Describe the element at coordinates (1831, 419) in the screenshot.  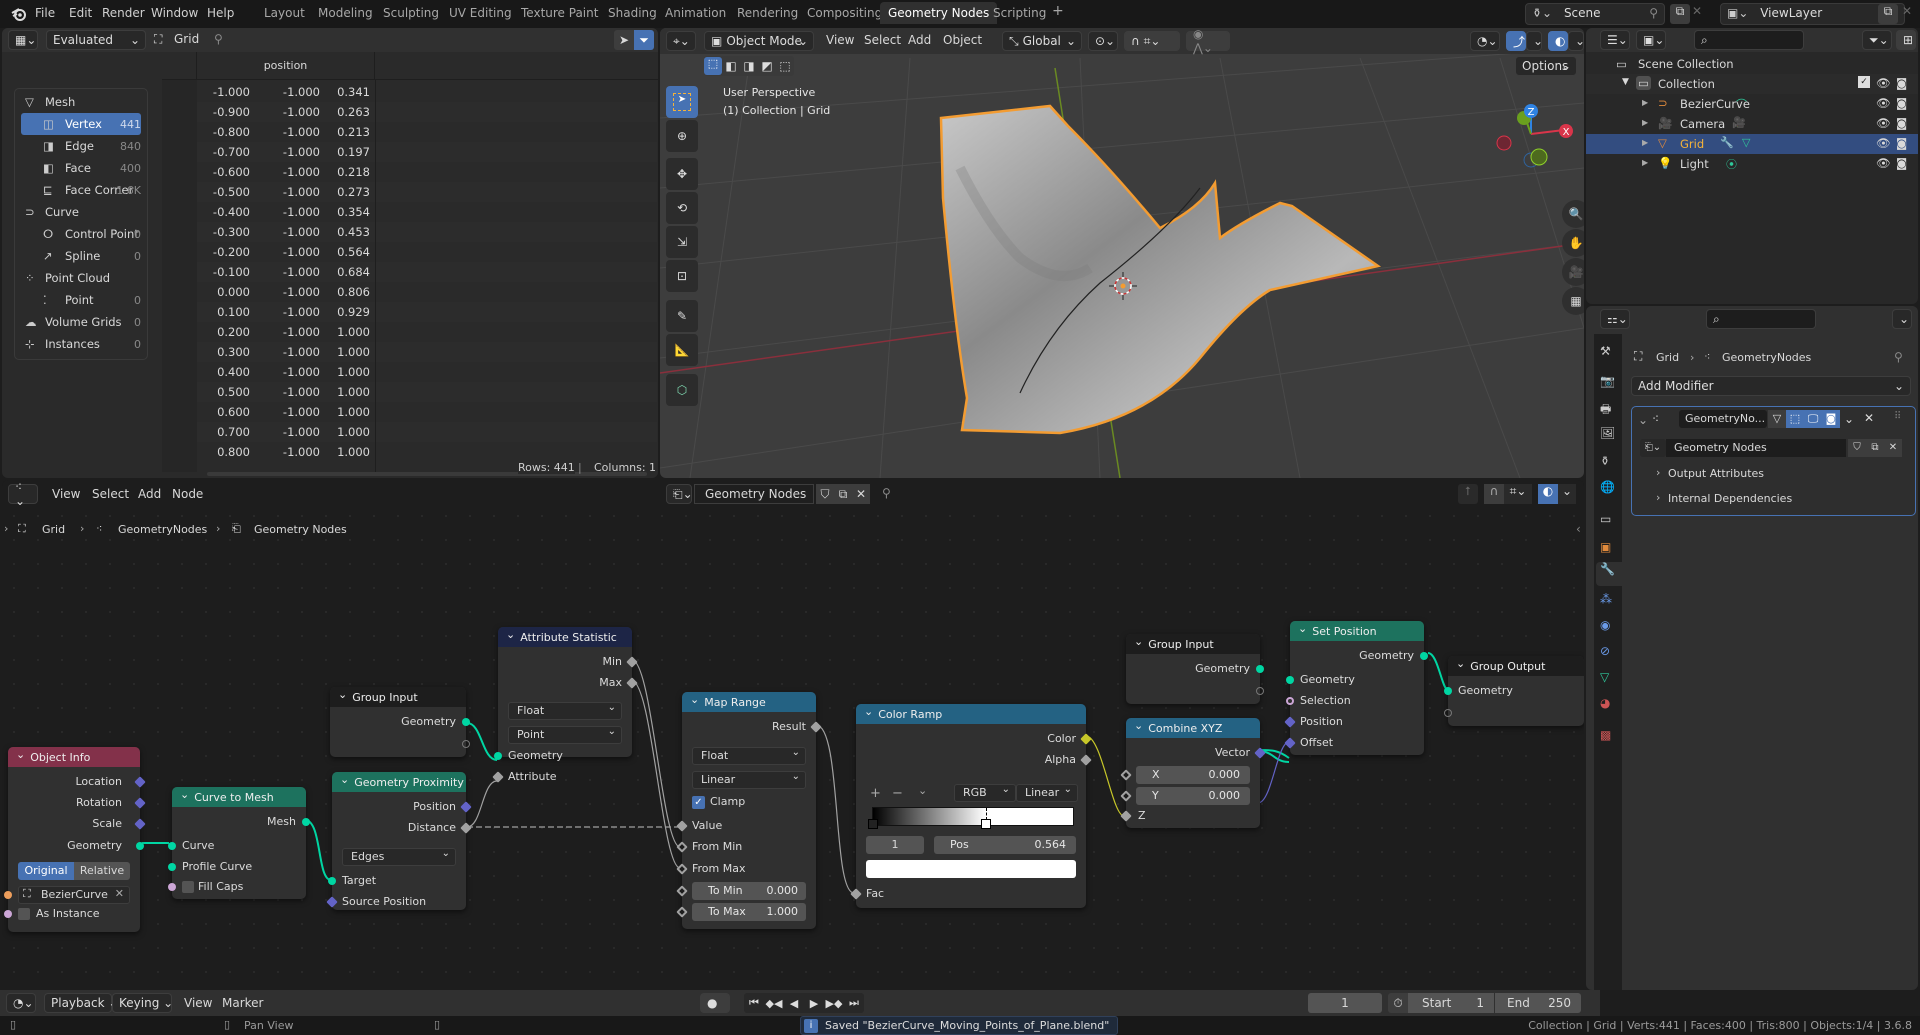
I see `render-toggle-icon: ◙` at that location.